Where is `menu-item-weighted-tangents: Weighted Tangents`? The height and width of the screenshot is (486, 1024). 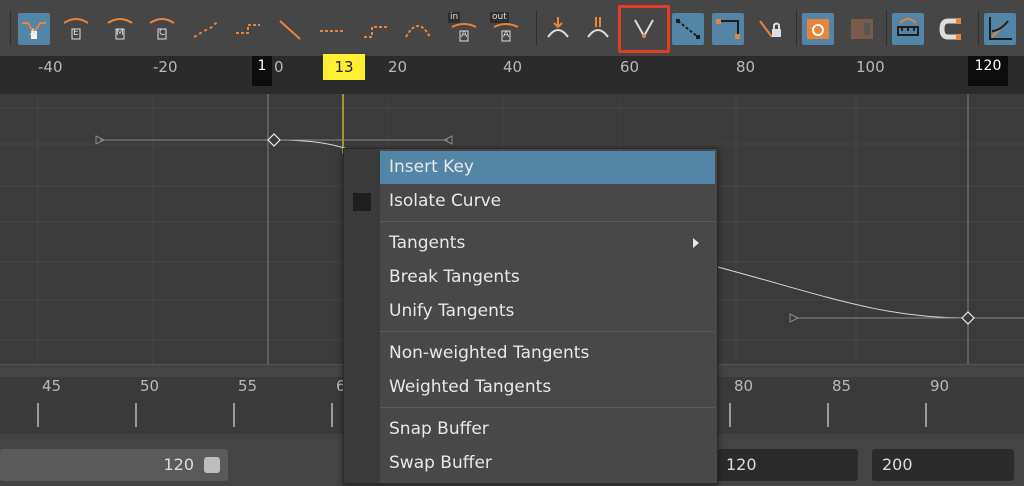
menu-item-weighted-tangents: Weighted Tangents is located at coordinates (547, 387).